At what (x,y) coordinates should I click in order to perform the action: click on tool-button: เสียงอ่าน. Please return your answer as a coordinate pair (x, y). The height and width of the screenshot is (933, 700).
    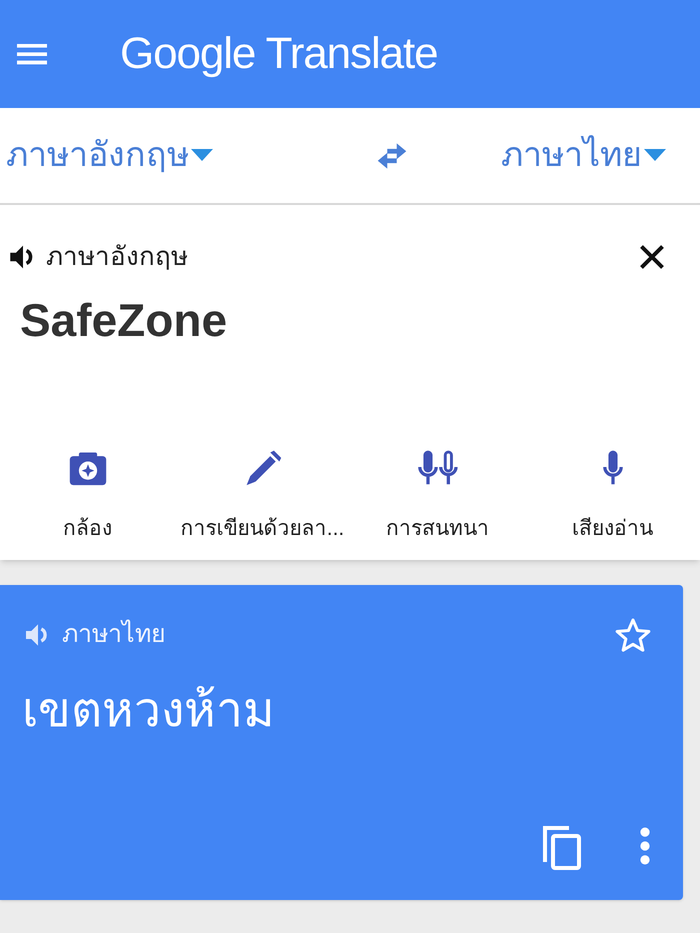
    Looking at the image, I should click on (612, 495).